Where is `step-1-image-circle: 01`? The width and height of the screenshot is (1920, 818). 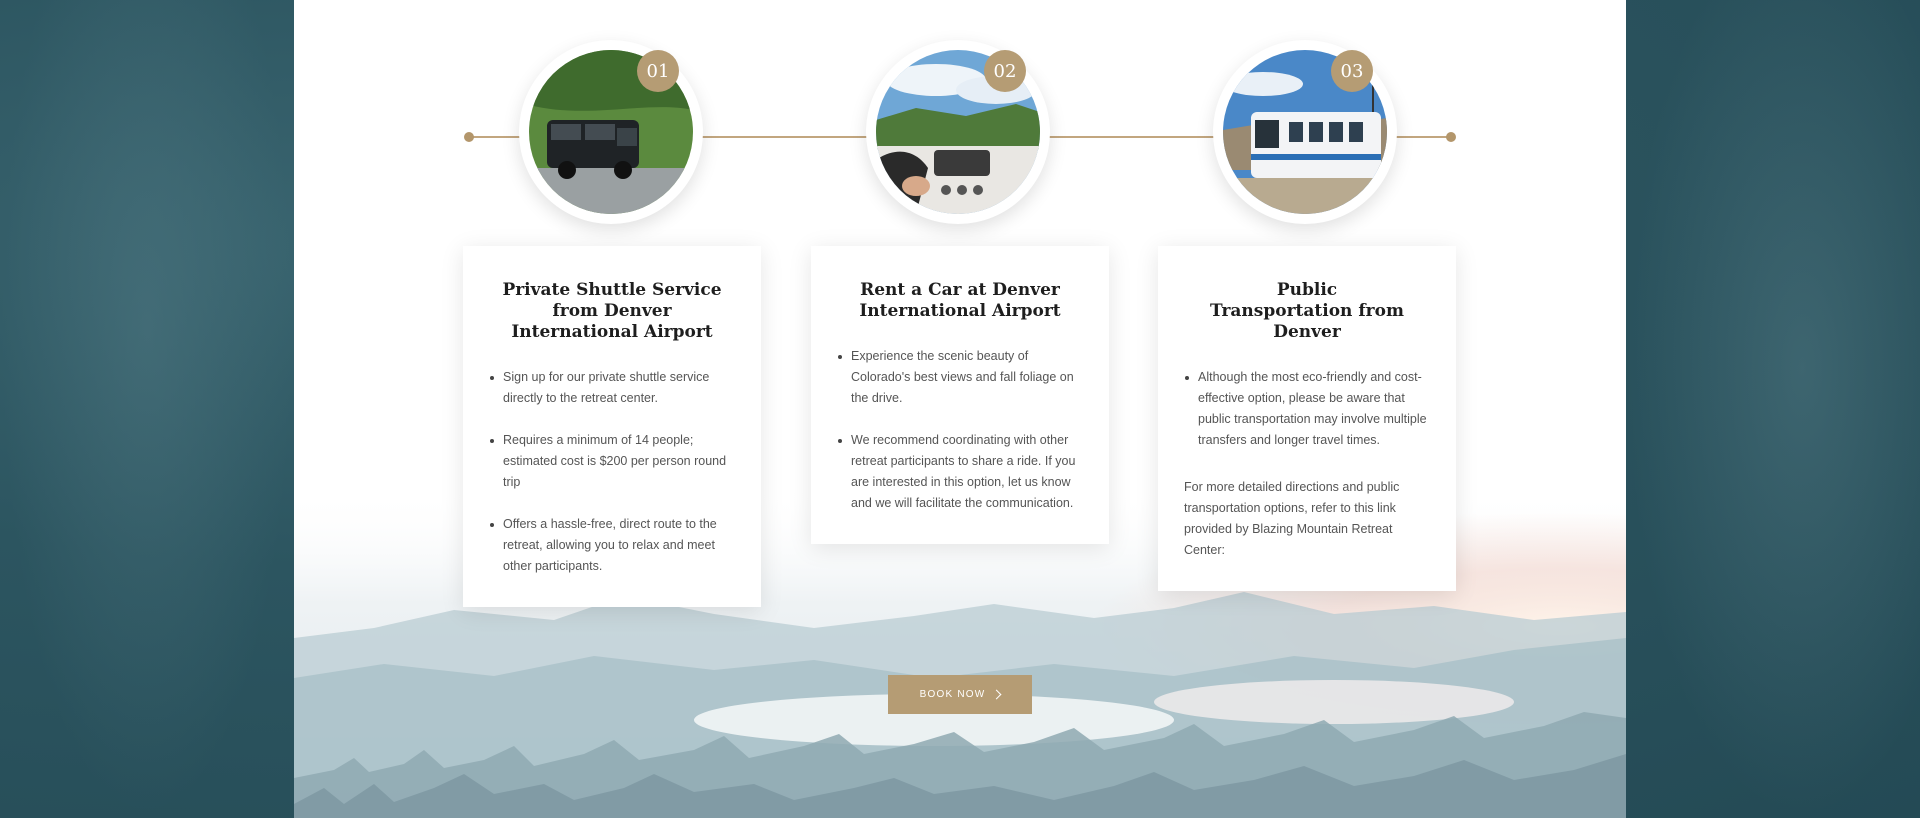 step-1-image-circle: 01 is located at coordinates (611, 132).